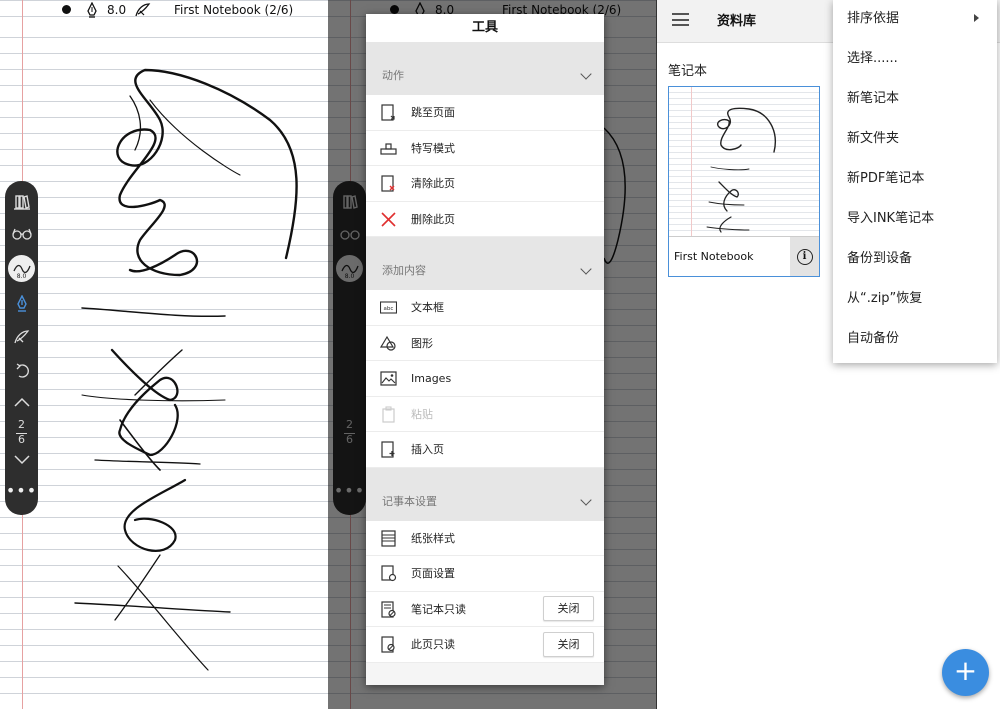 This screenshot has height=709, width=1000. Describe the element at coordinates (568, 609) in the screenshot. I see `notebook-readonly-toggle-button: 关闭` at that location.